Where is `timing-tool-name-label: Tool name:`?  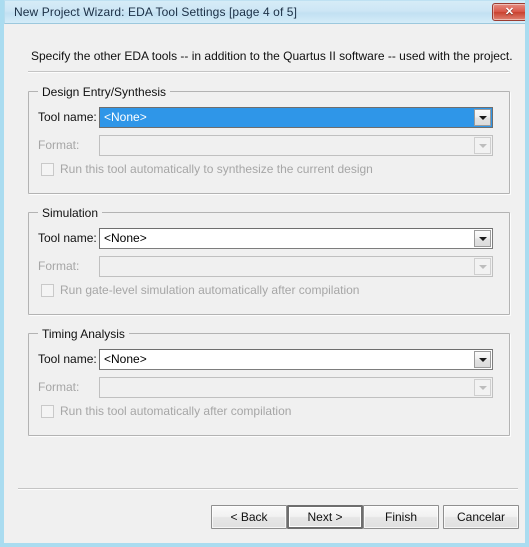
timing-tool-name-label: Tool name: is located at coordinates (67, 359).